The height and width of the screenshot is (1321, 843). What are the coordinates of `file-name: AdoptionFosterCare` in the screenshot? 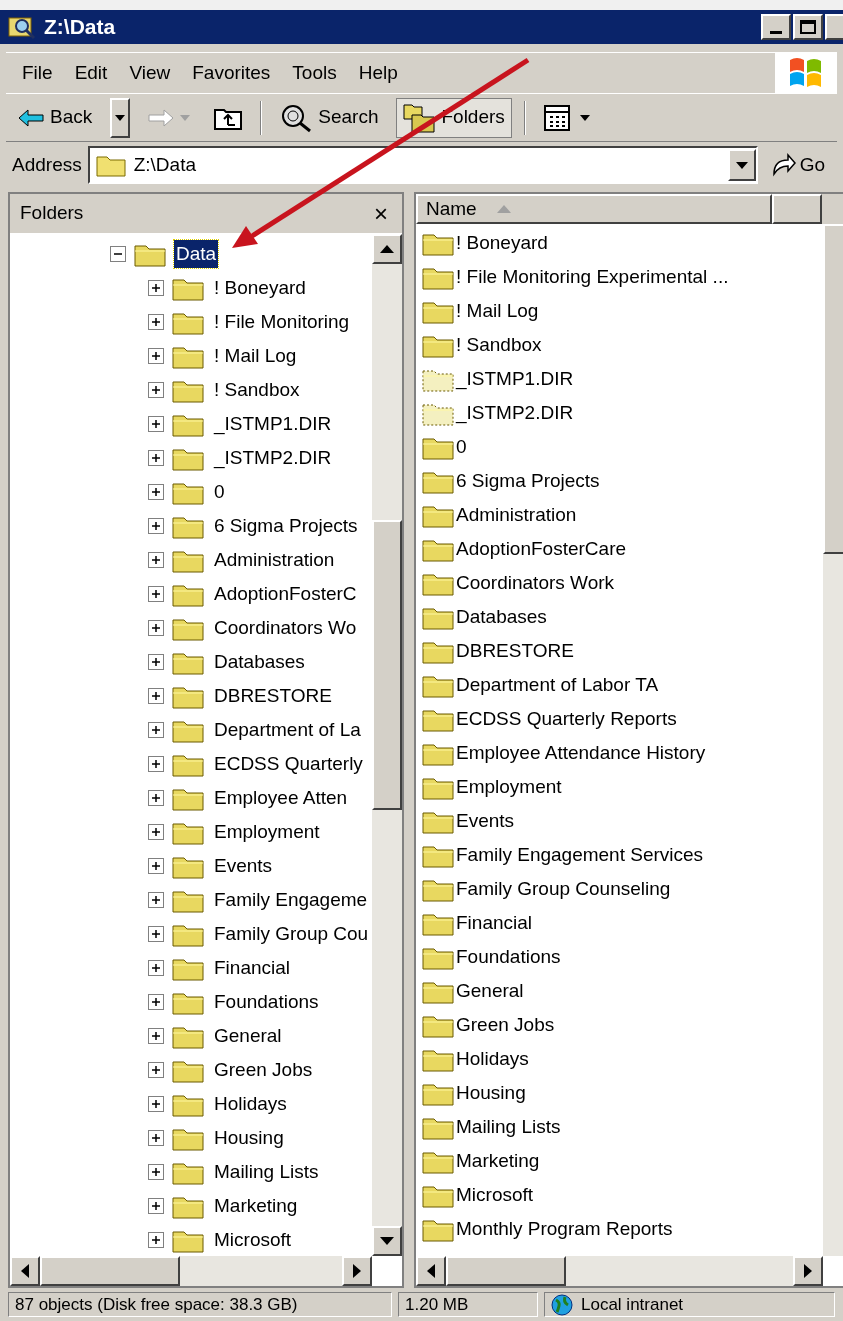 It's located at (541, 549).